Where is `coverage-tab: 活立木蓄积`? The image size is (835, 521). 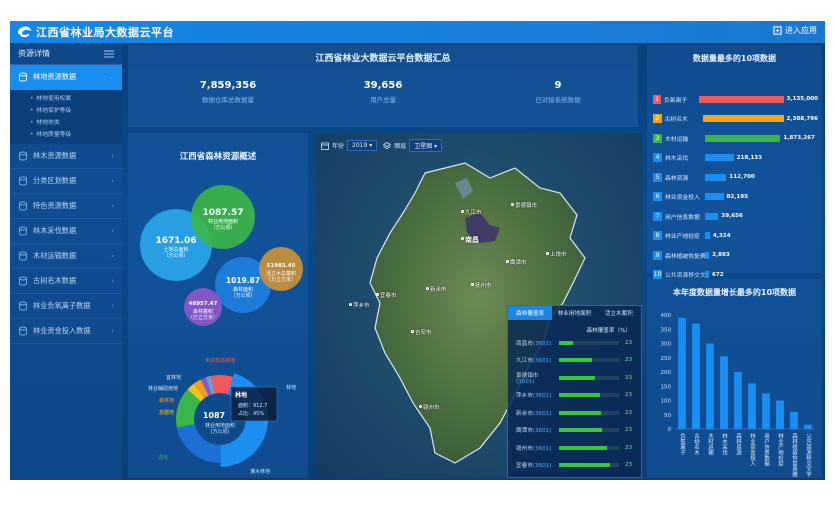 coverage-tab: 活立木蓄积 is located at coordinates (619, 313).